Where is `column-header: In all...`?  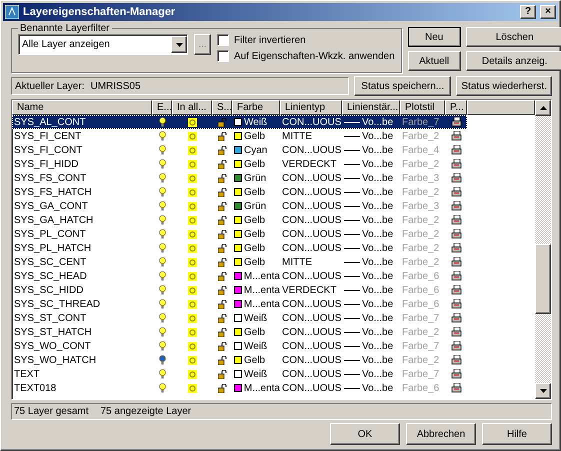
column-header: In all... is located at coordinates (192, 107).